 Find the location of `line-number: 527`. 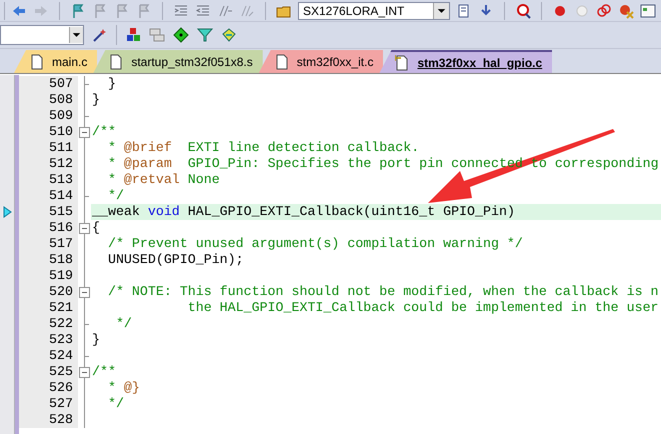

line-number: 527 is located at coordinates (48, 404).